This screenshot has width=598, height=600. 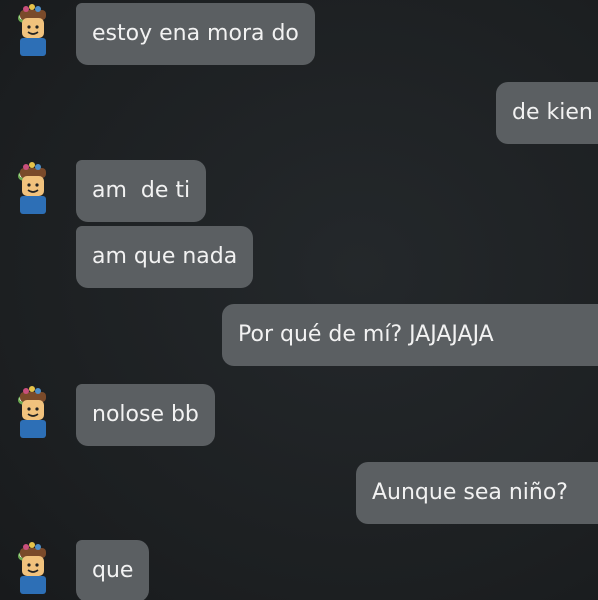 I want to click on message-bubble-sent: Por qué de mí? JAJAJAJA, so click(x=410, y=335).